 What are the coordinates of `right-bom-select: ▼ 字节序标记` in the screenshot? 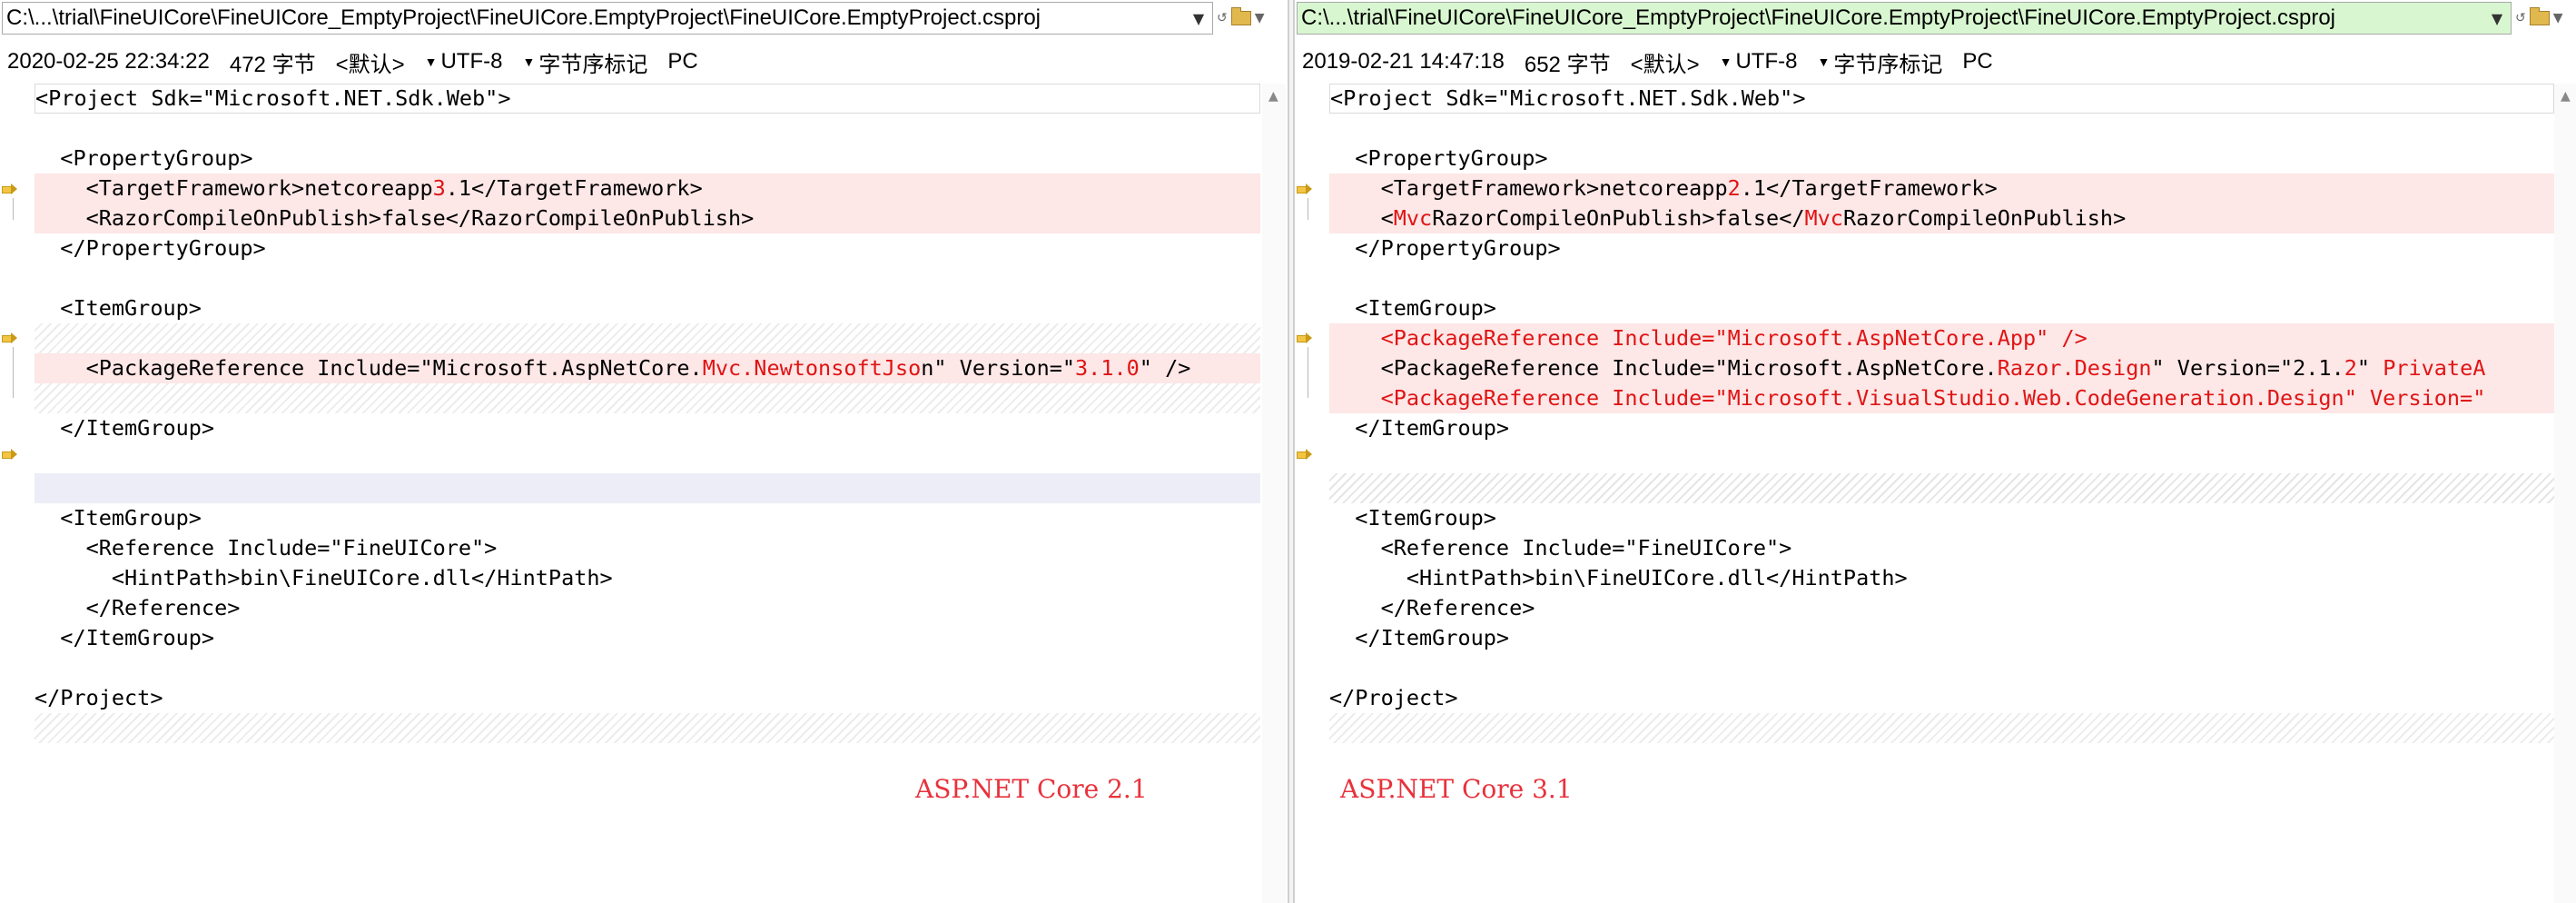 It's located at (1879, 62).